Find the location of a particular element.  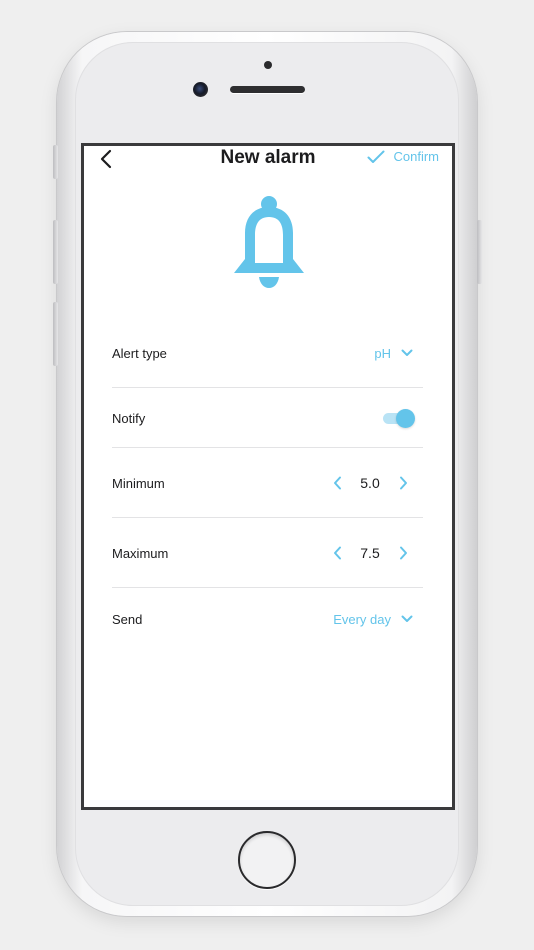

toggle-thumb is located at coordinates (405, 418).